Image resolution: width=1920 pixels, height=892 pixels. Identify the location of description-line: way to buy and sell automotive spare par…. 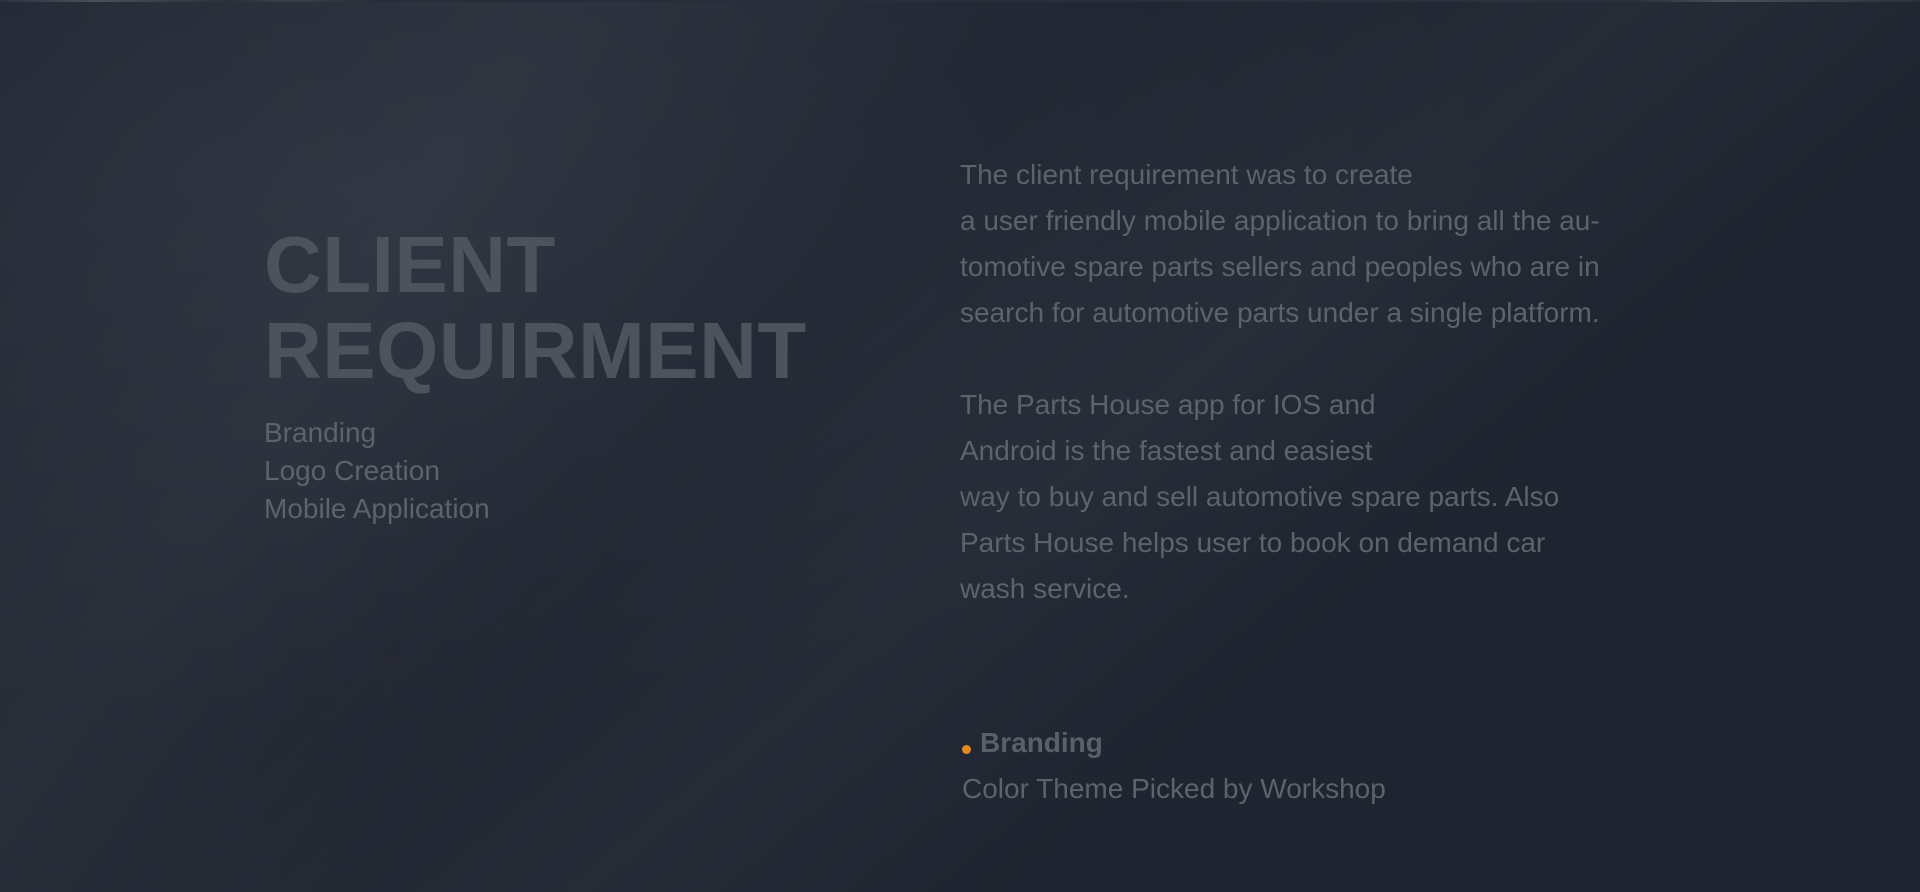
(1260, 496).